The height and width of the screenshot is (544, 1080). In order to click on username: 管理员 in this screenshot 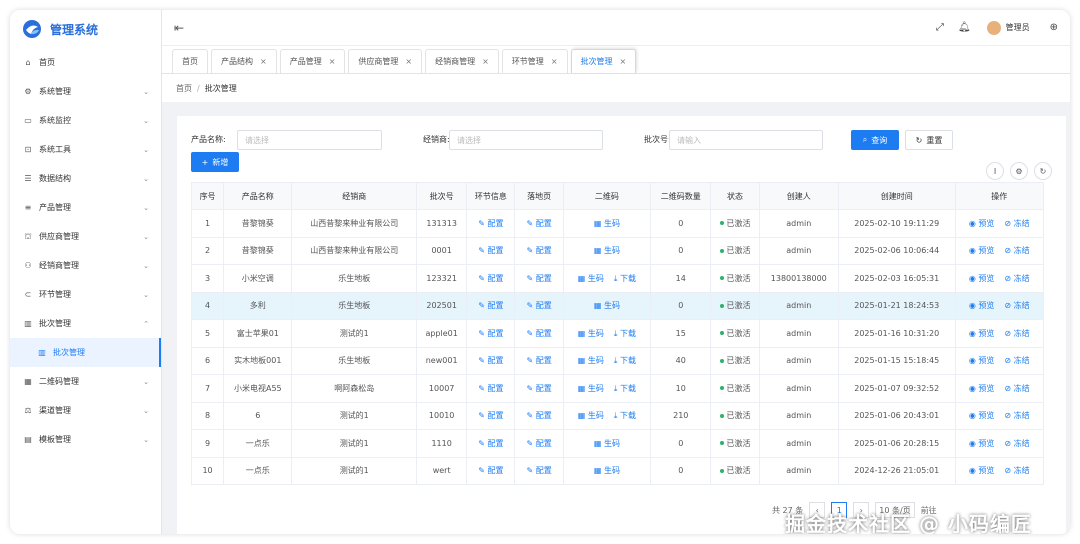, I will do `click(1018, 27)`.